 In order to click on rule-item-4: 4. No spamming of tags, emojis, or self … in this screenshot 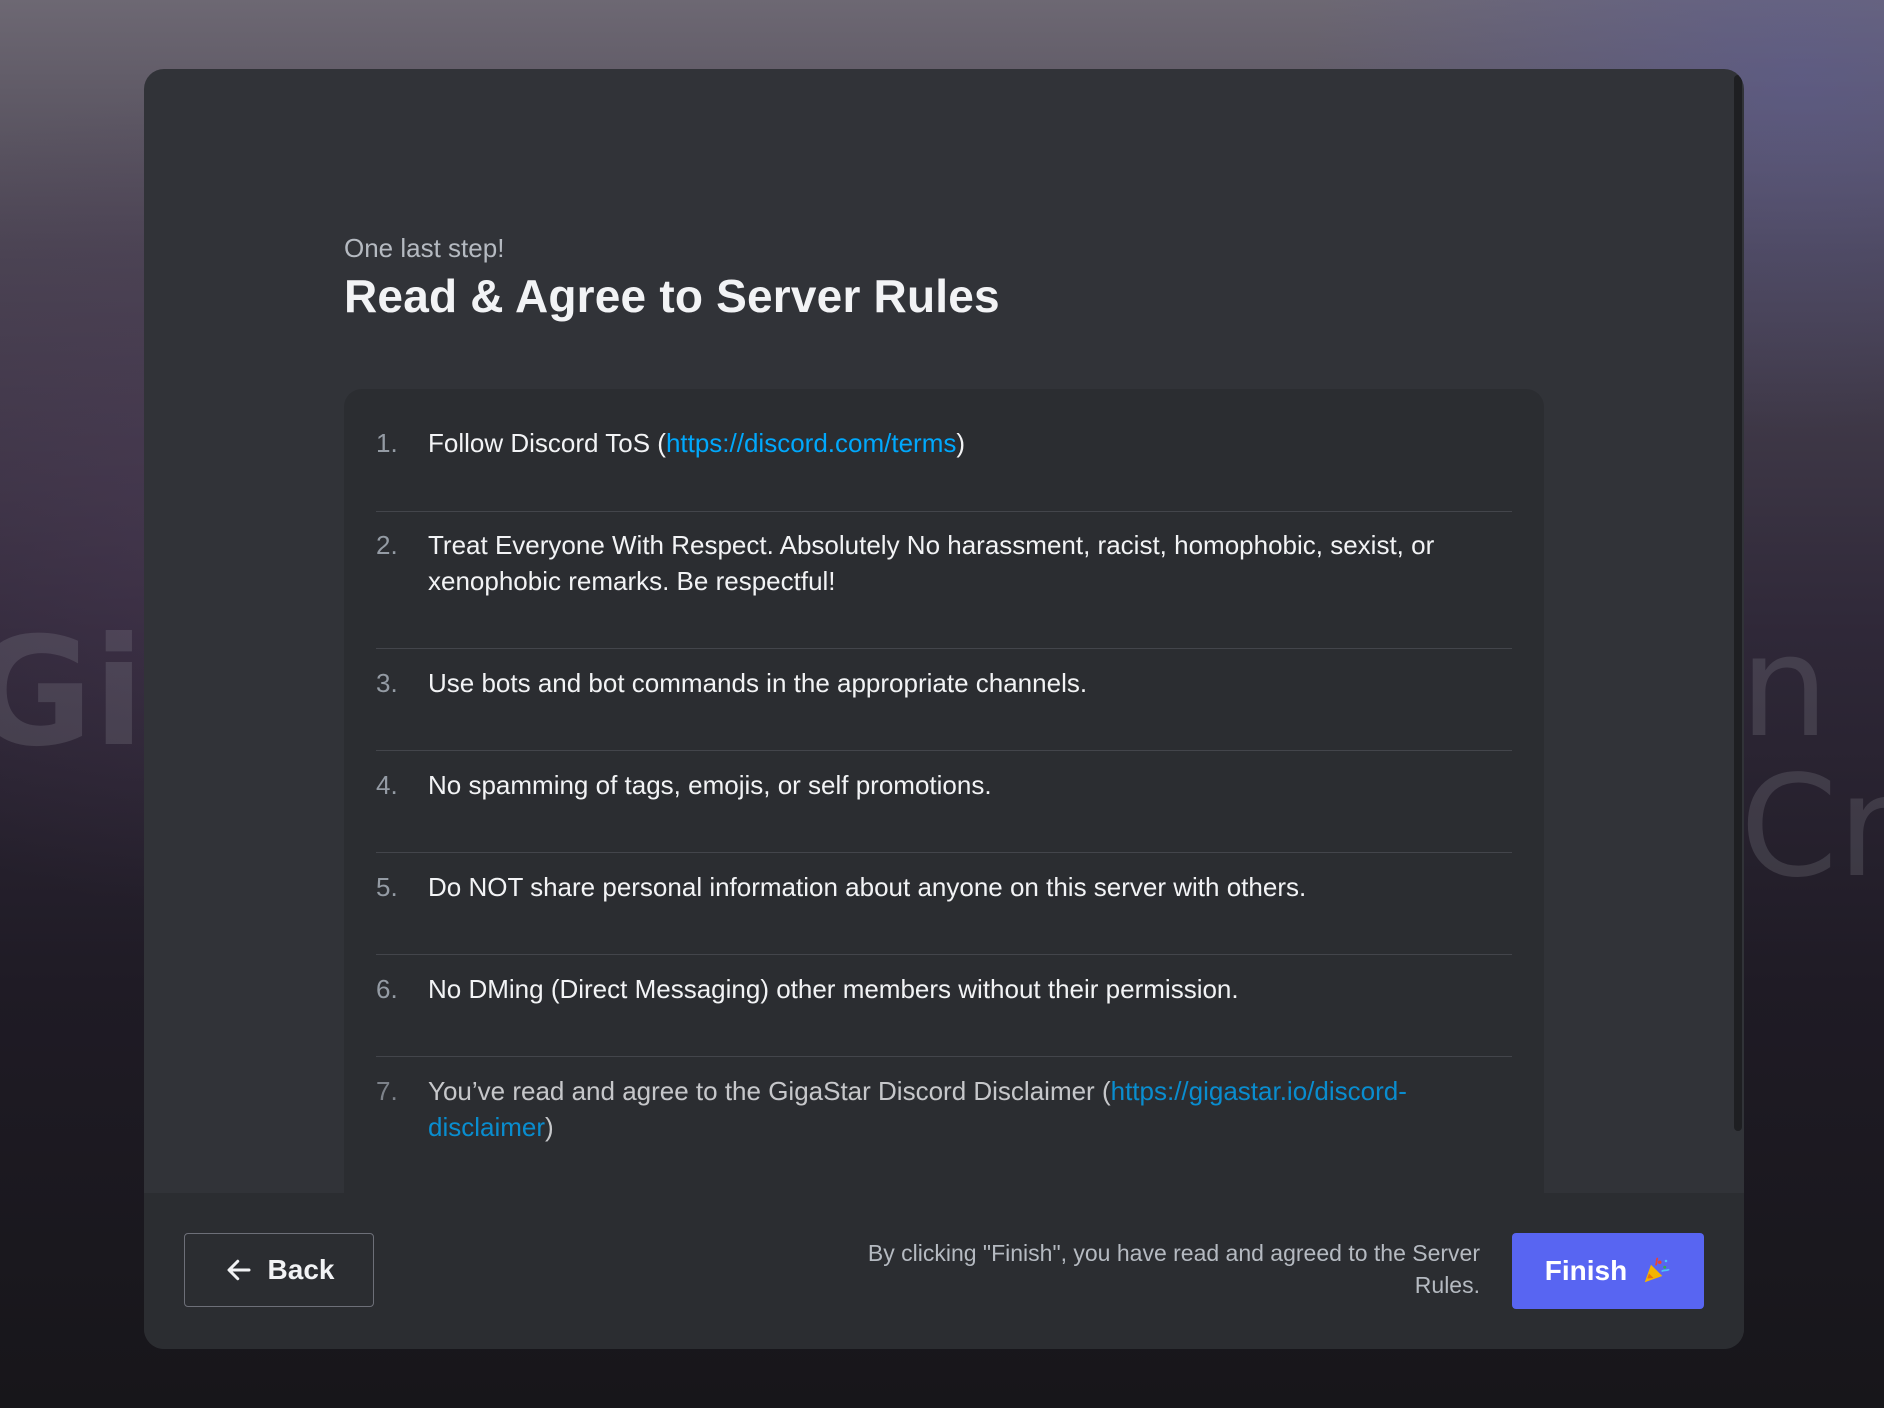, I will do `click(944, 785)`.